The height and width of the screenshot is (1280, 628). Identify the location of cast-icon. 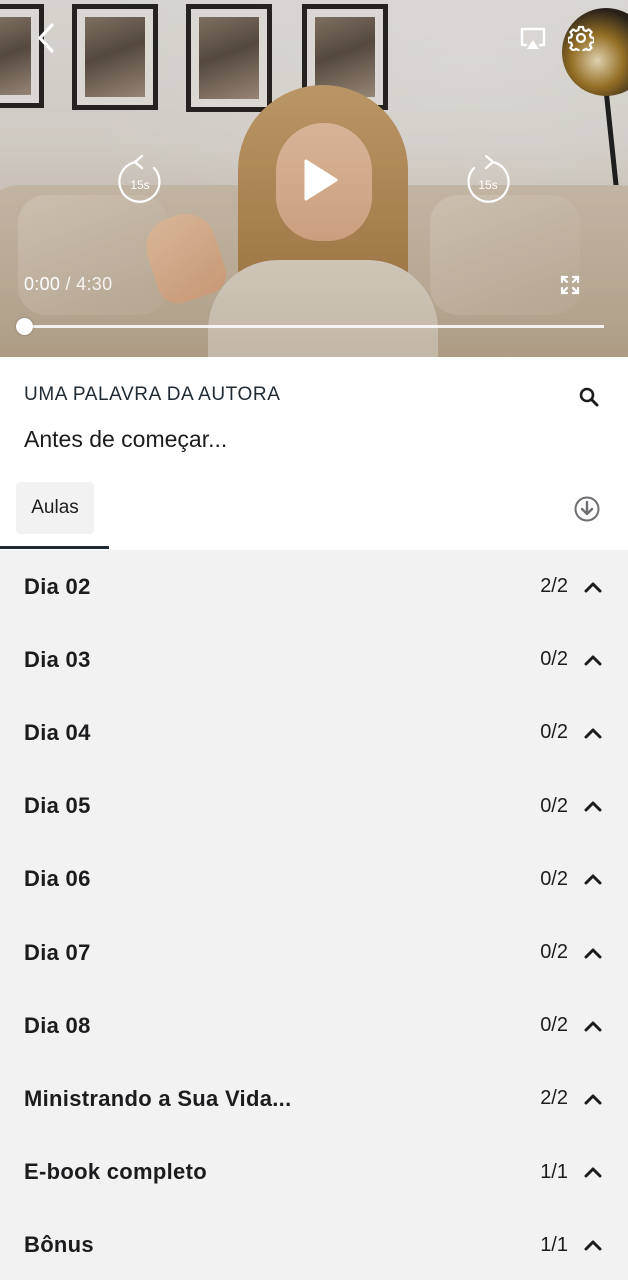
(533, 38).